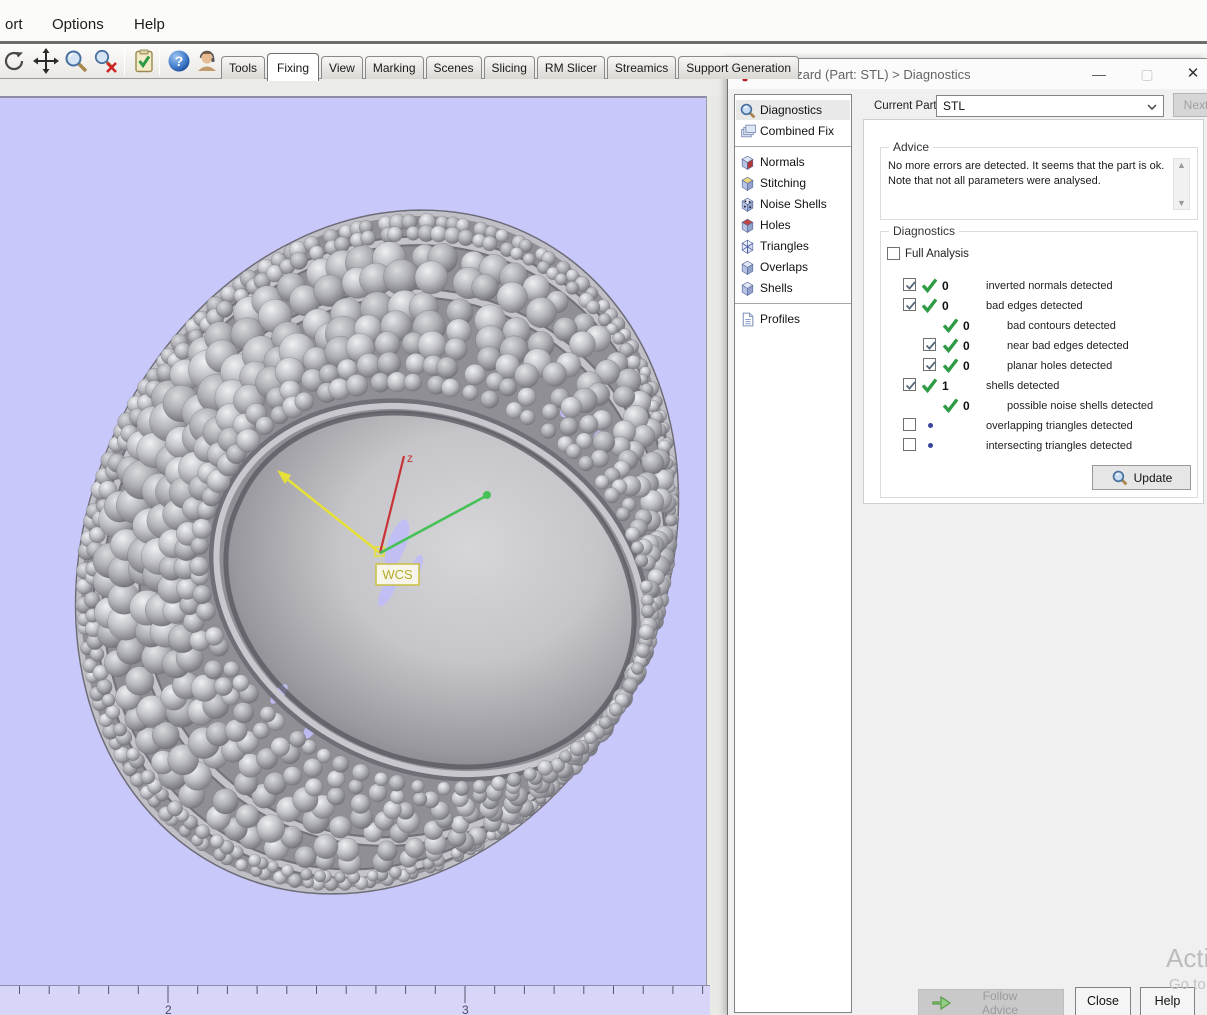 This screenshot has width=1207, height=1015. Describe the element at coordinates (509, 67) in the screenshot. I see `tab-slicing: Slicing` at that location.